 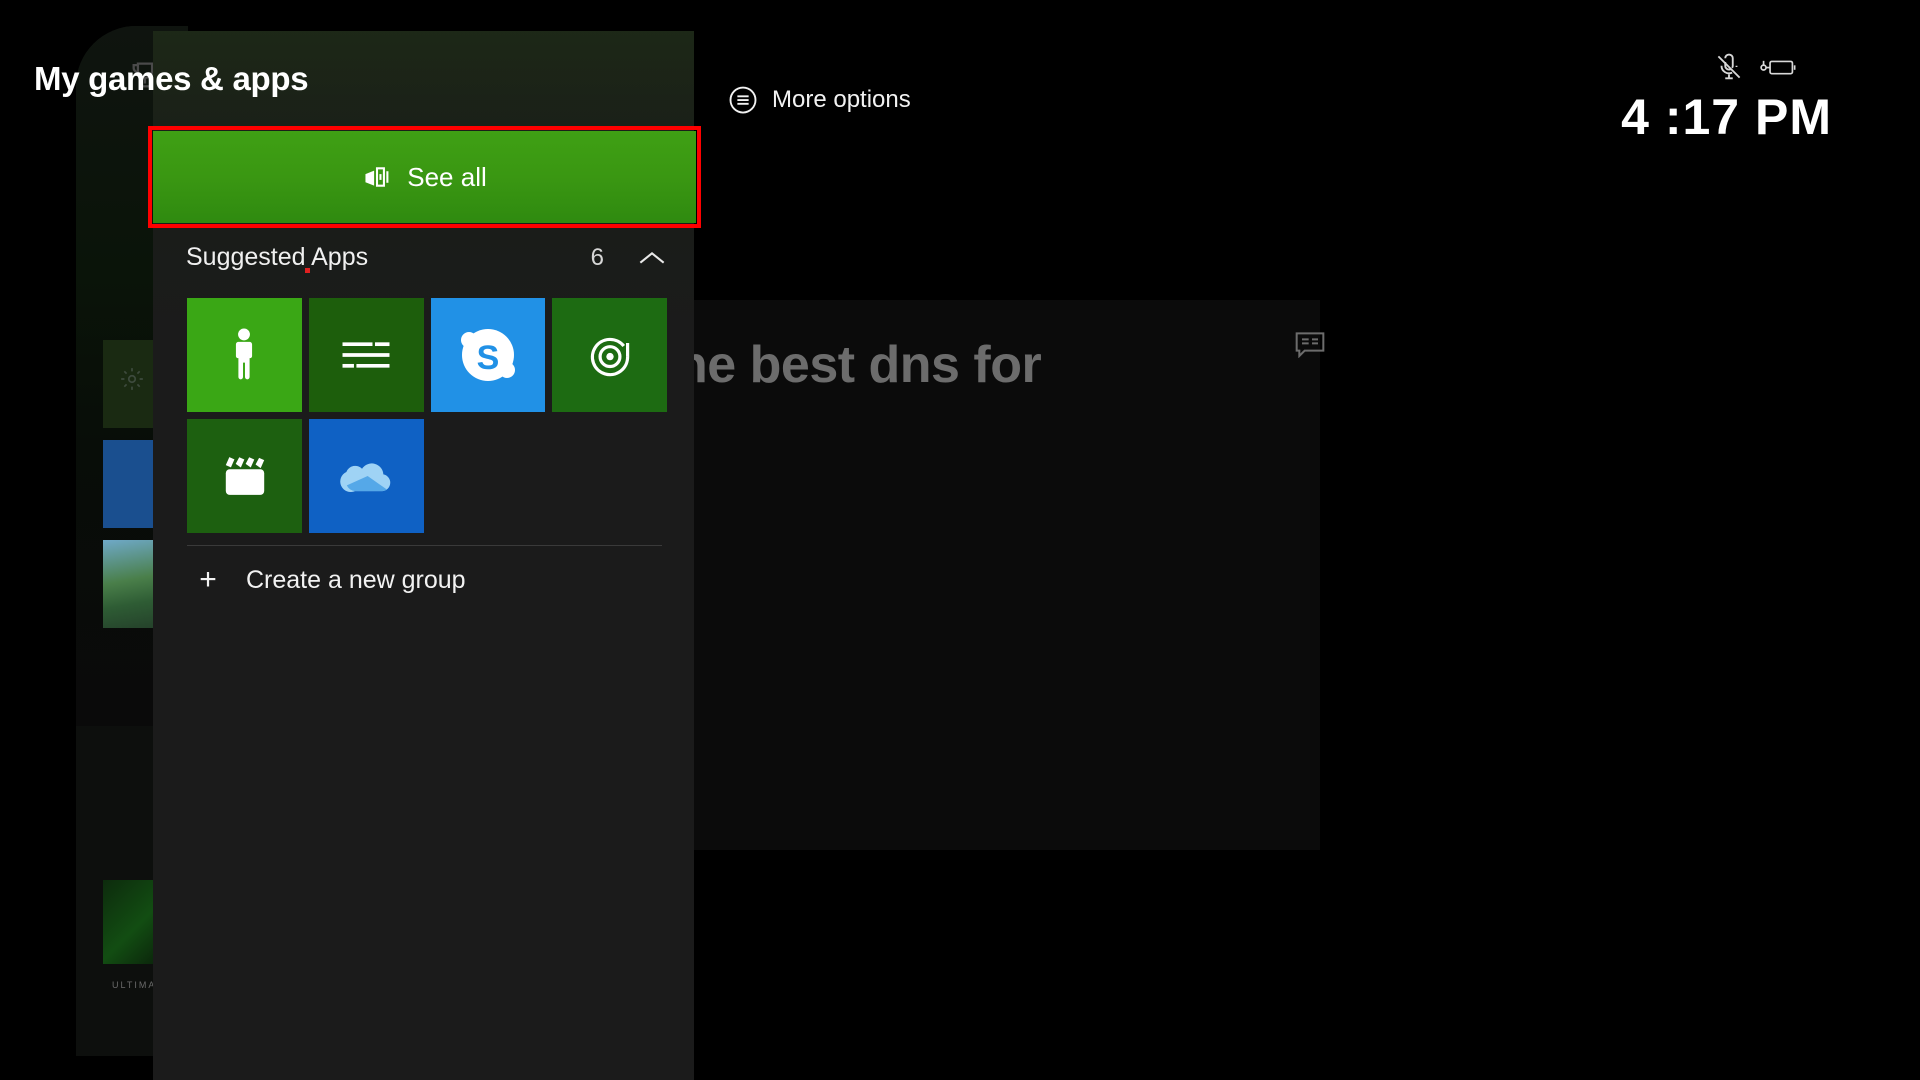 What do you see at coordinates (424, 545) in the screenshot?
I see `group-divider` at bounding box center [424, 545].